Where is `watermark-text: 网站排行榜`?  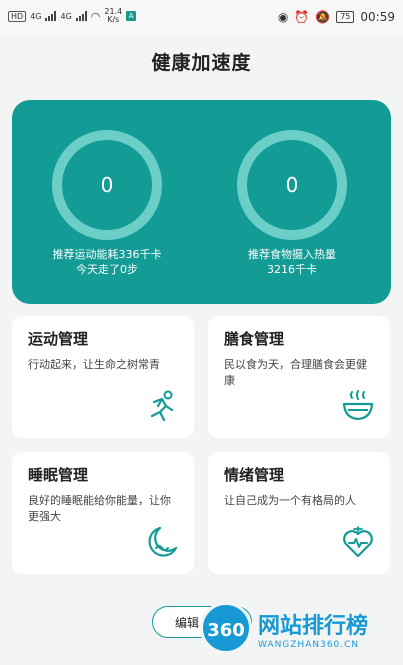
watermark-text: 网站排行榜 is located at coordinates (313, 626).